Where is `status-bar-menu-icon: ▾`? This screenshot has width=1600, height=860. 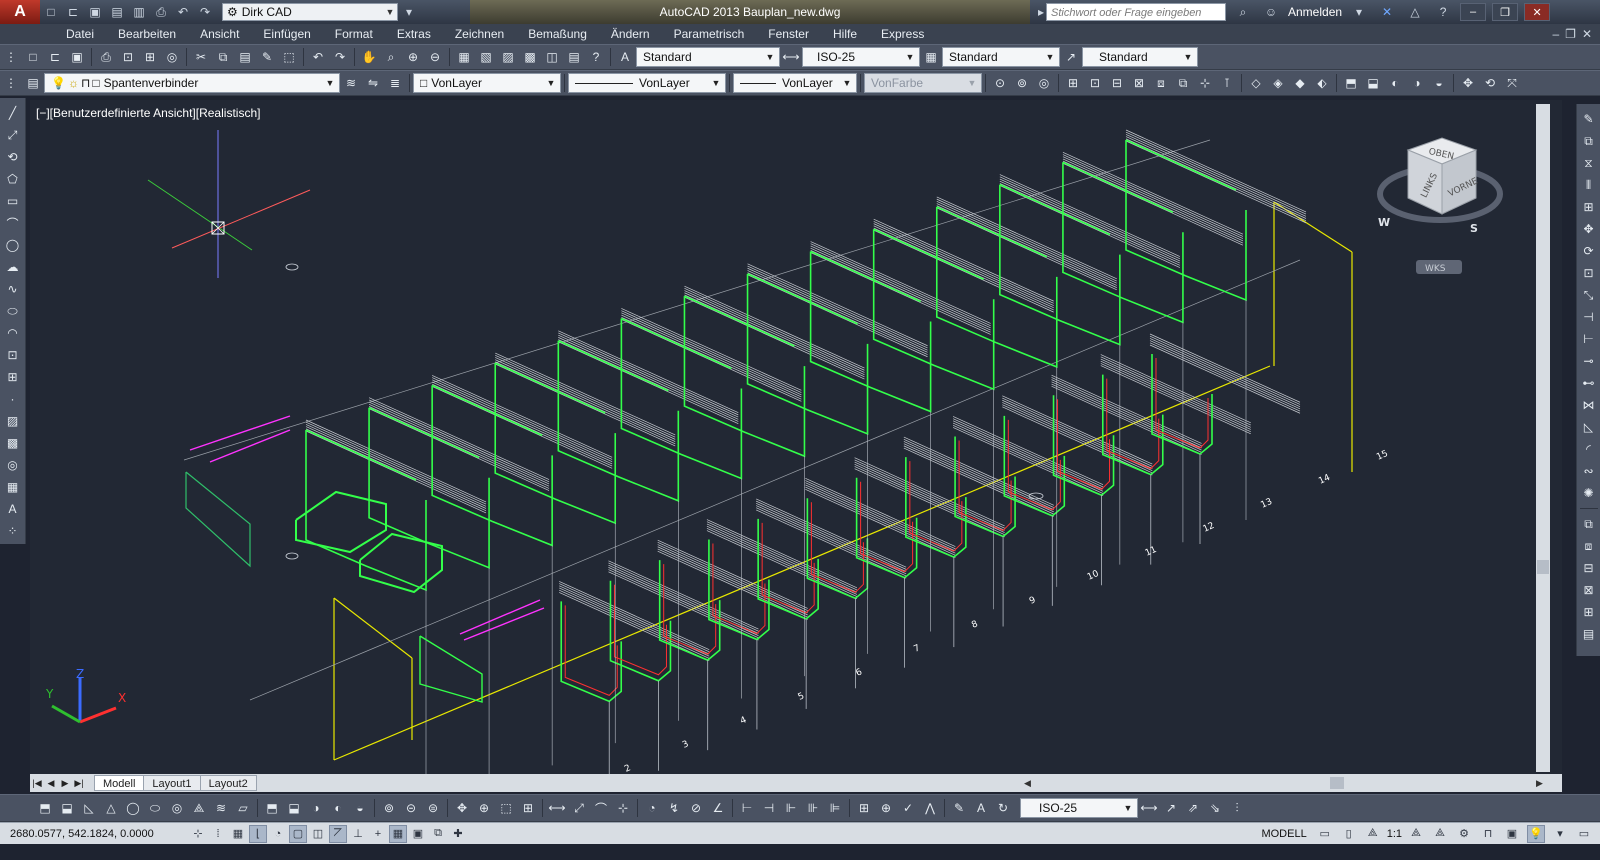
status-bar-menu-icon: ▾ is located at coordinates (1560, 834).